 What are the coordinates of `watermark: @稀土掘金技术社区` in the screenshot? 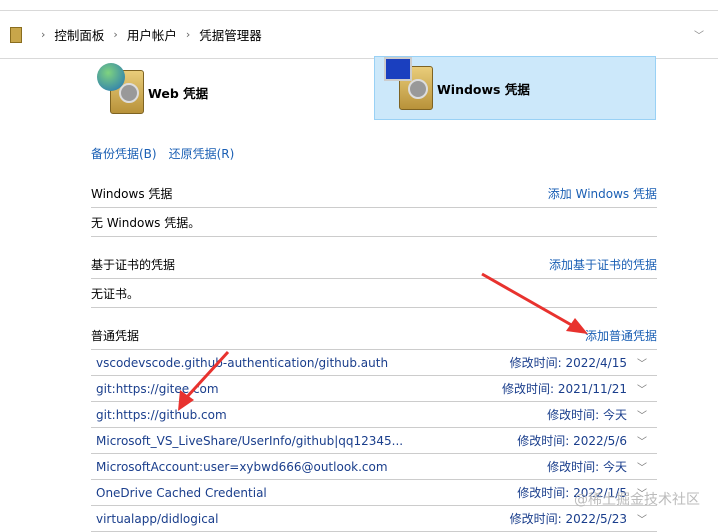 It's located at (637, 500).